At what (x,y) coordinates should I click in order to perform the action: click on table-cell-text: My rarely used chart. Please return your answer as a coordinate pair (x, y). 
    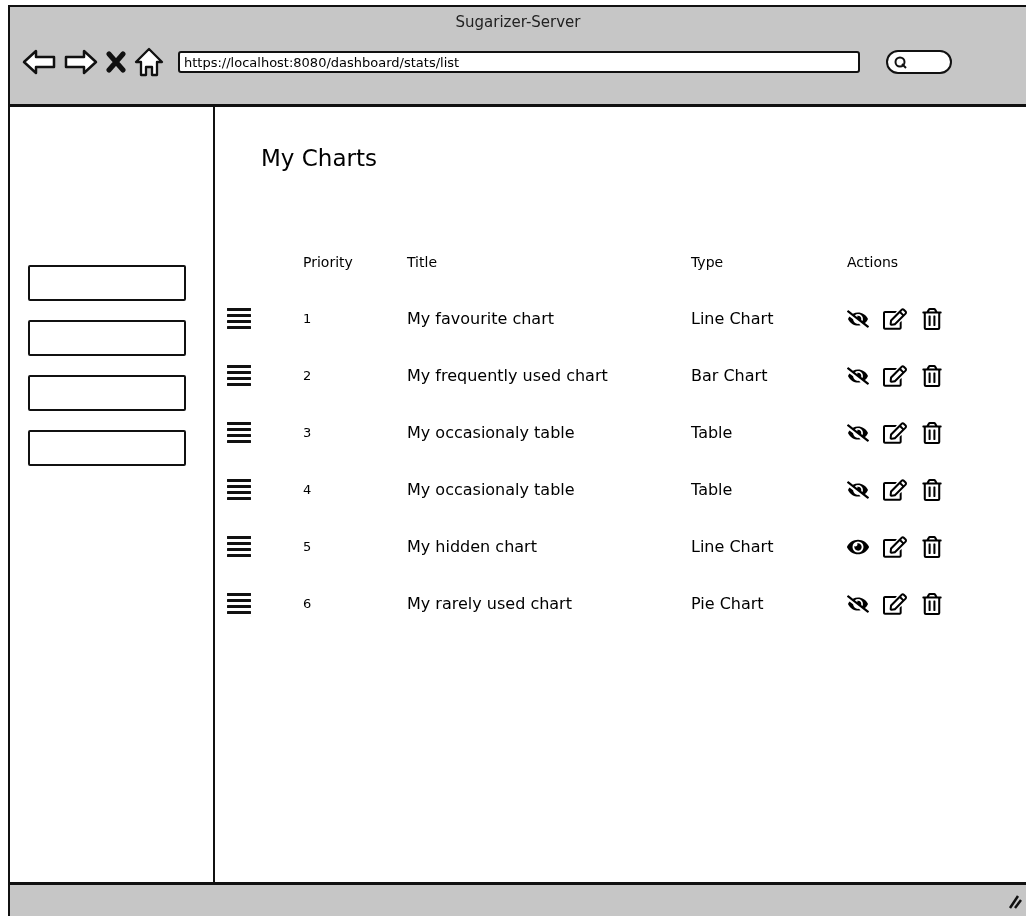
    Looking at the image, I should click on (490, 603).